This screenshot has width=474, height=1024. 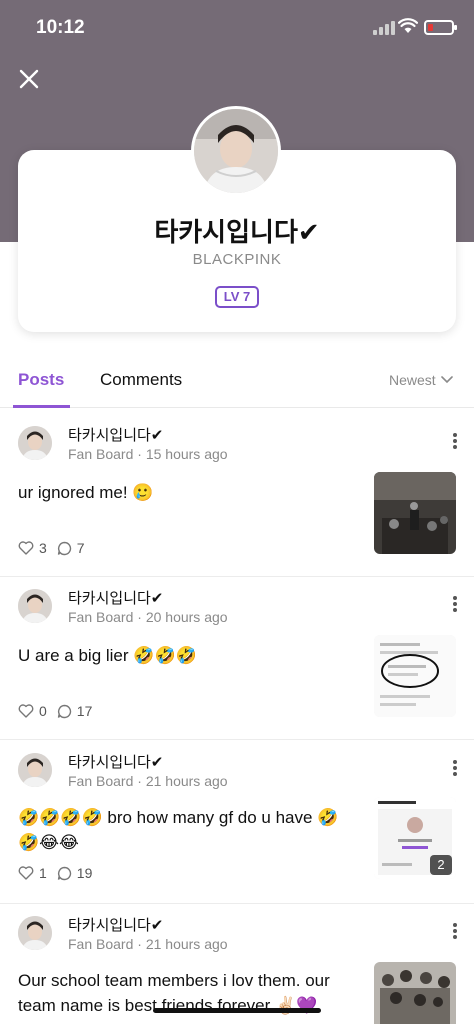 I want to click on close-button, so click(x=29, y=79).